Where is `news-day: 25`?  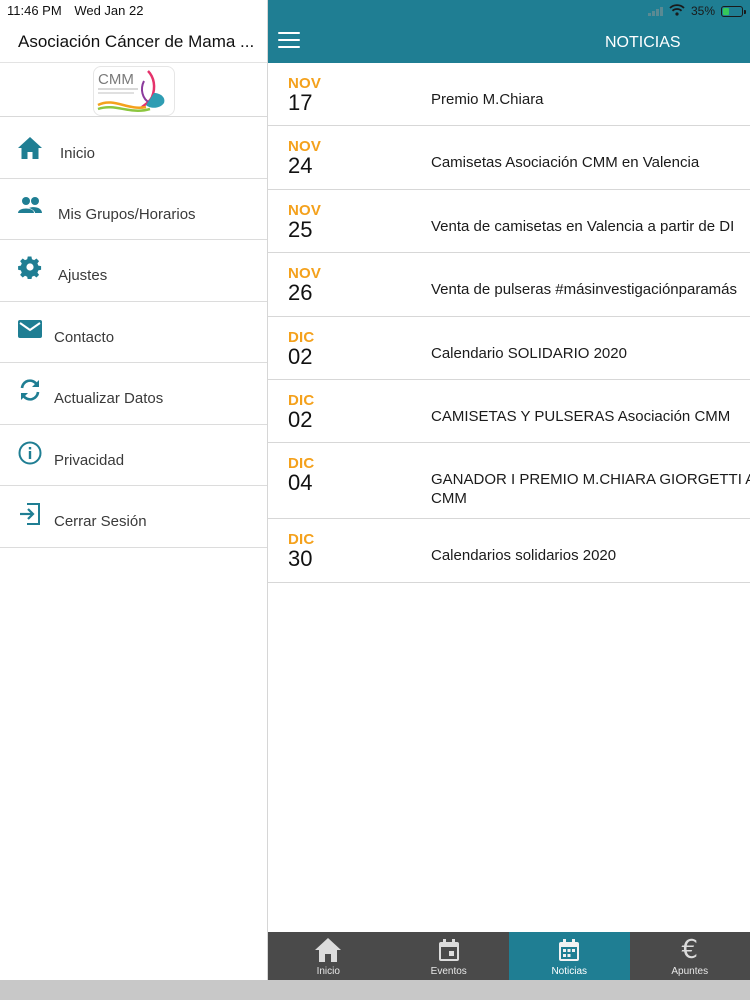
news-day: 25 is located at coordinates (300, 229).